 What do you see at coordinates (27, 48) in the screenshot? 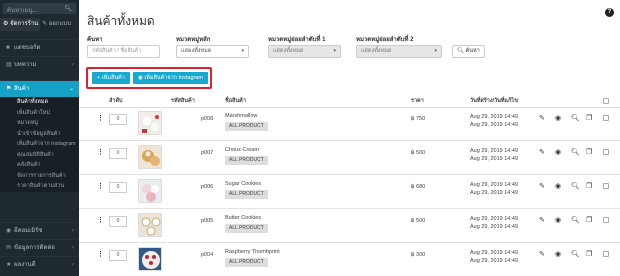
I see `sidebar-item-label: แดชบอร์ด` at bounding box center [27, 48].